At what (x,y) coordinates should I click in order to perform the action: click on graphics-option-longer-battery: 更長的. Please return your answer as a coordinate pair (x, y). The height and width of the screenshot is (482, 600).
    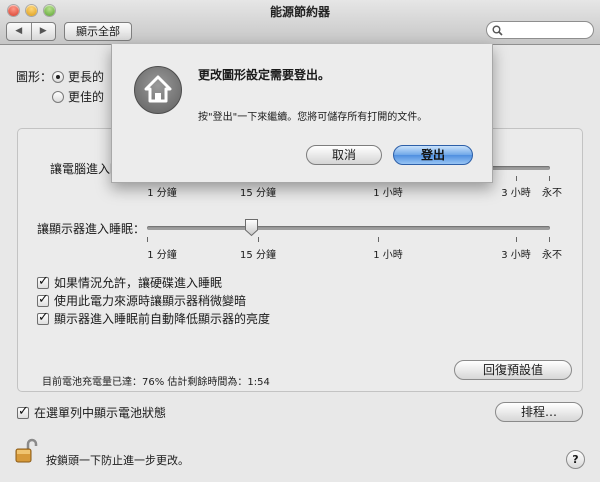
    Looking at the image, I should click on (78, 76).